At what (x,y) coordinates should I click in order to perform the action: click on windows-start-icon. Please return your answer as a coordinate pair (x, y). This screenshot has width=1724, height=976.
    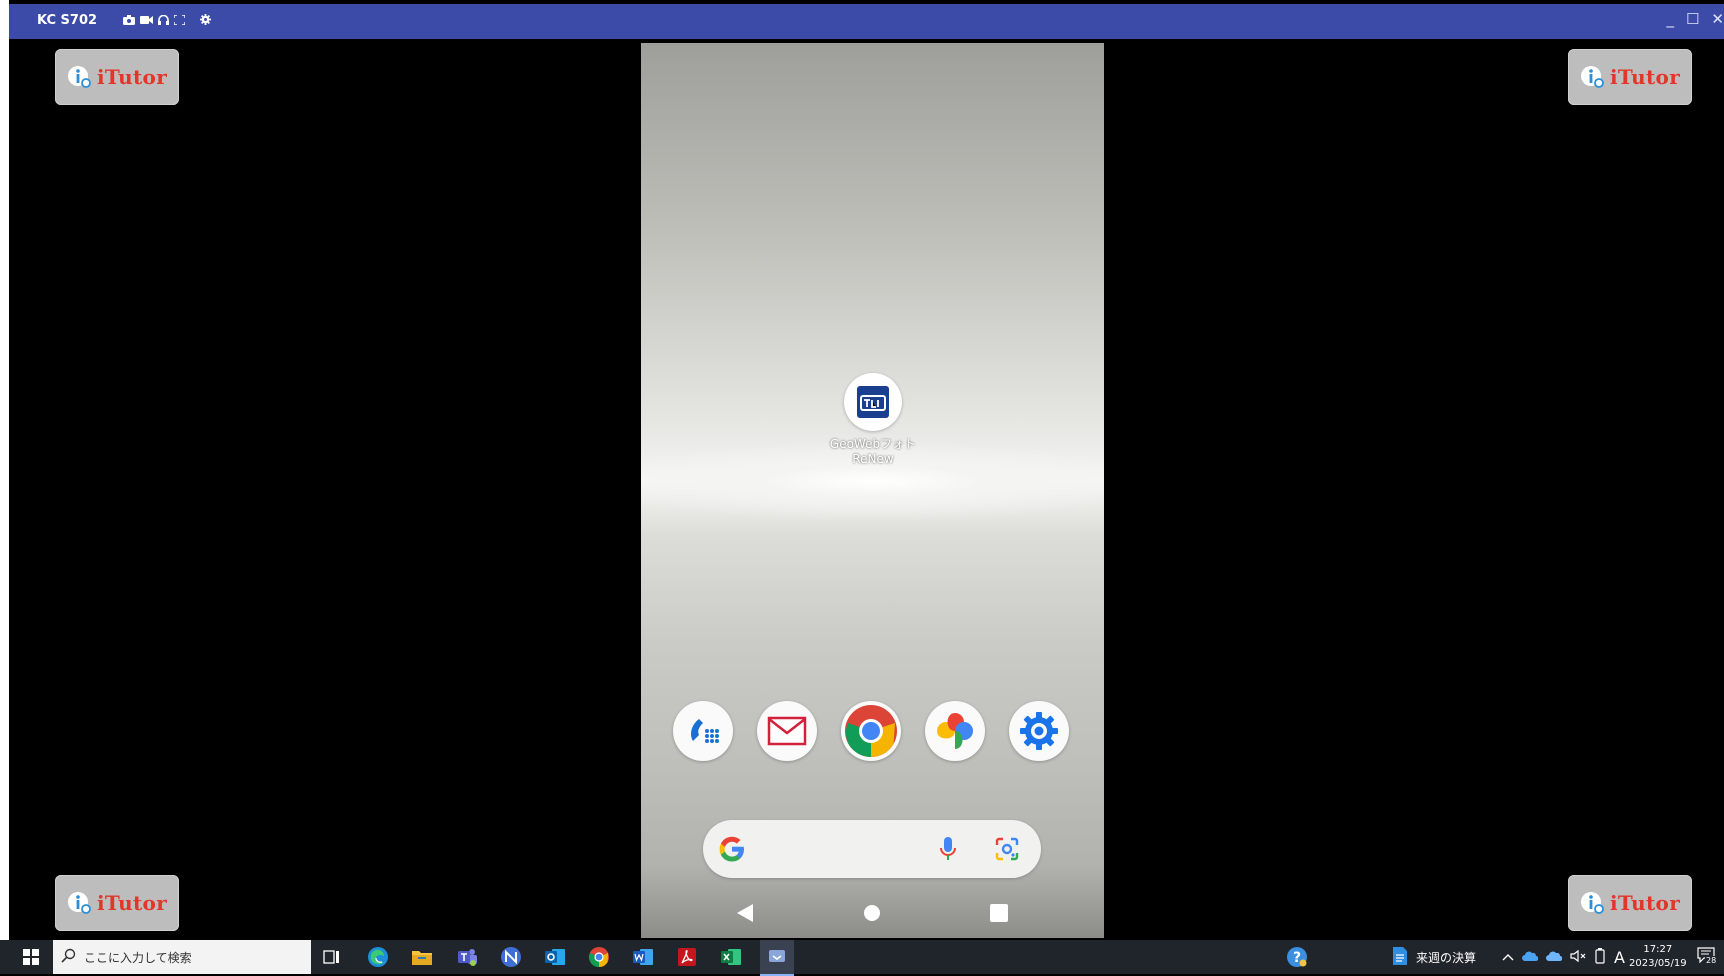
    Looking at the image, I should click on (31, 957).